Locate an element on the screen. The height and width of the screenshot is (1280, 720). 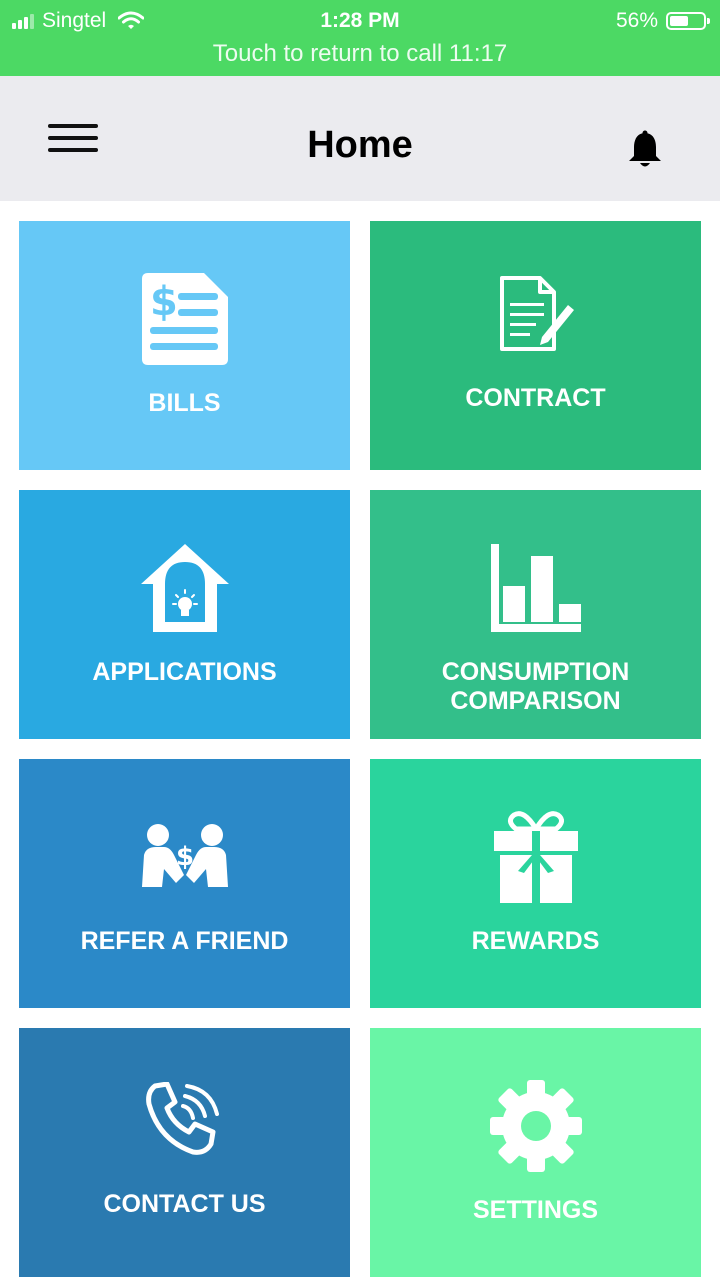
page-title: Home is located at coordinates (360, 145).